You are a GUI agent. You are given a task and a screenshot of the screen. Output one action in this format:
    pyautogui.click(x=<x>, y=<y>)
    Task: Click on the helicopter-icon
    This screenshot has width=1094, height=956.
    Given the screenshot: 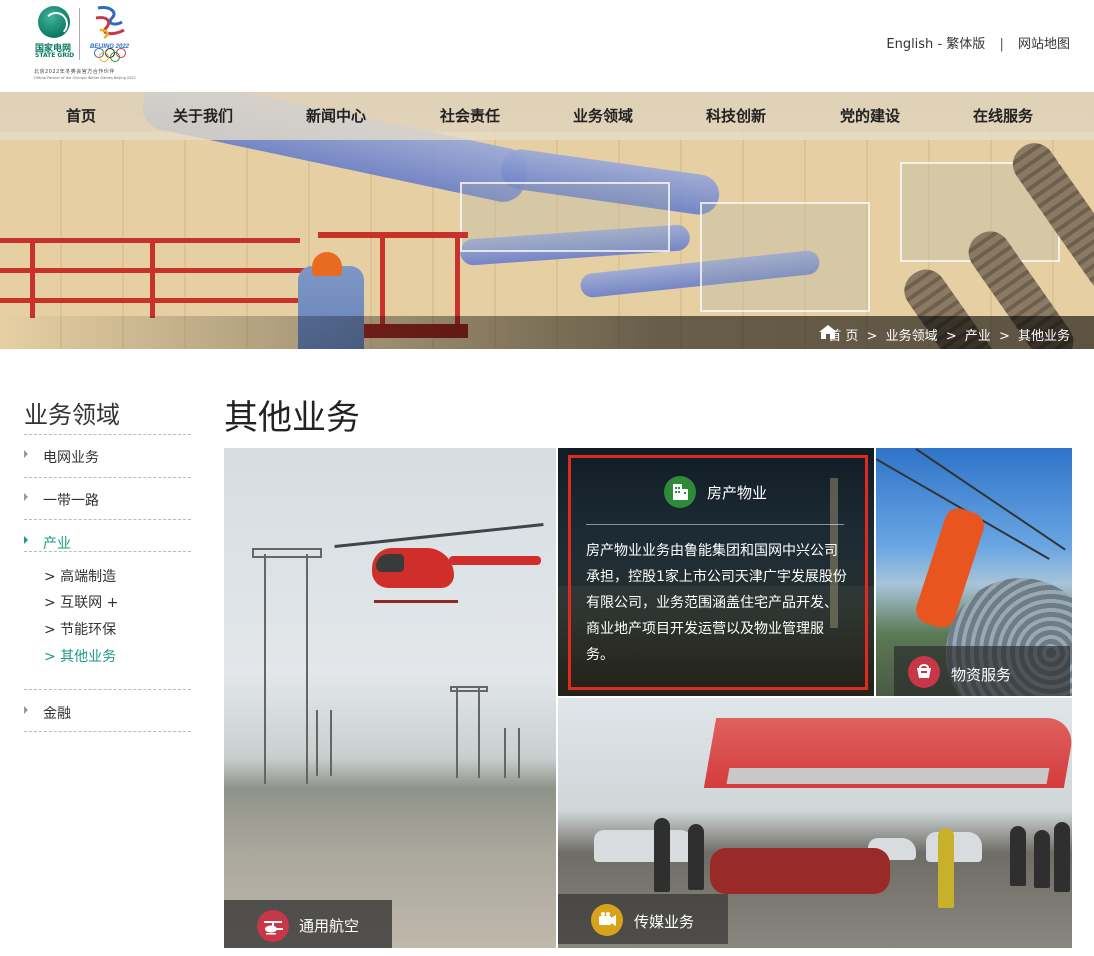 What is the action you would take?
    pyautogui.click(x=273, y=926)
    